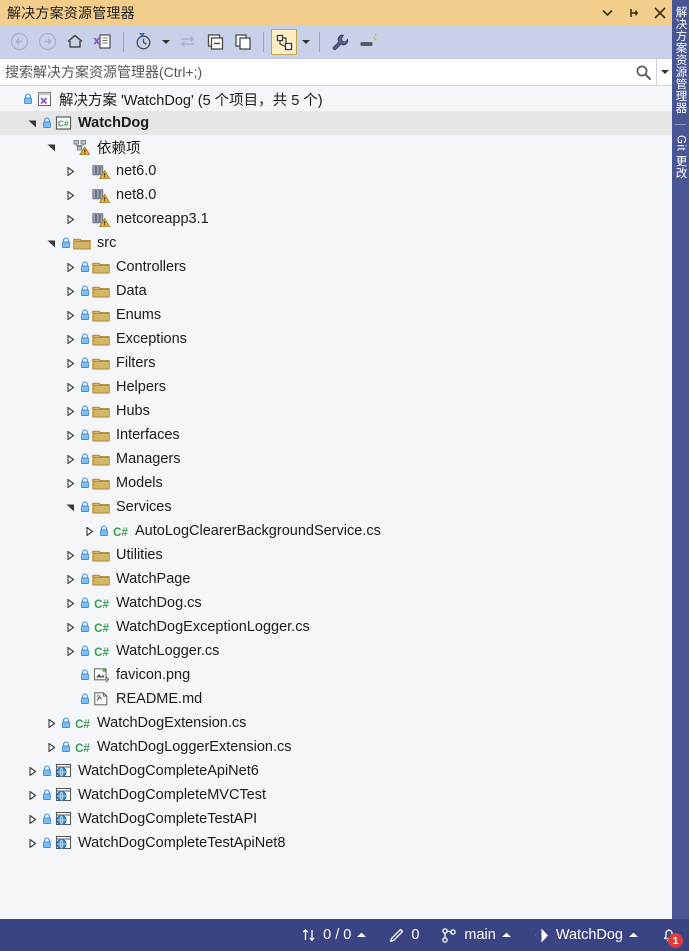 Image resolution: width=689 pixels, height=951 pixels. I want to click on code-map-icon, so click(284, 41).